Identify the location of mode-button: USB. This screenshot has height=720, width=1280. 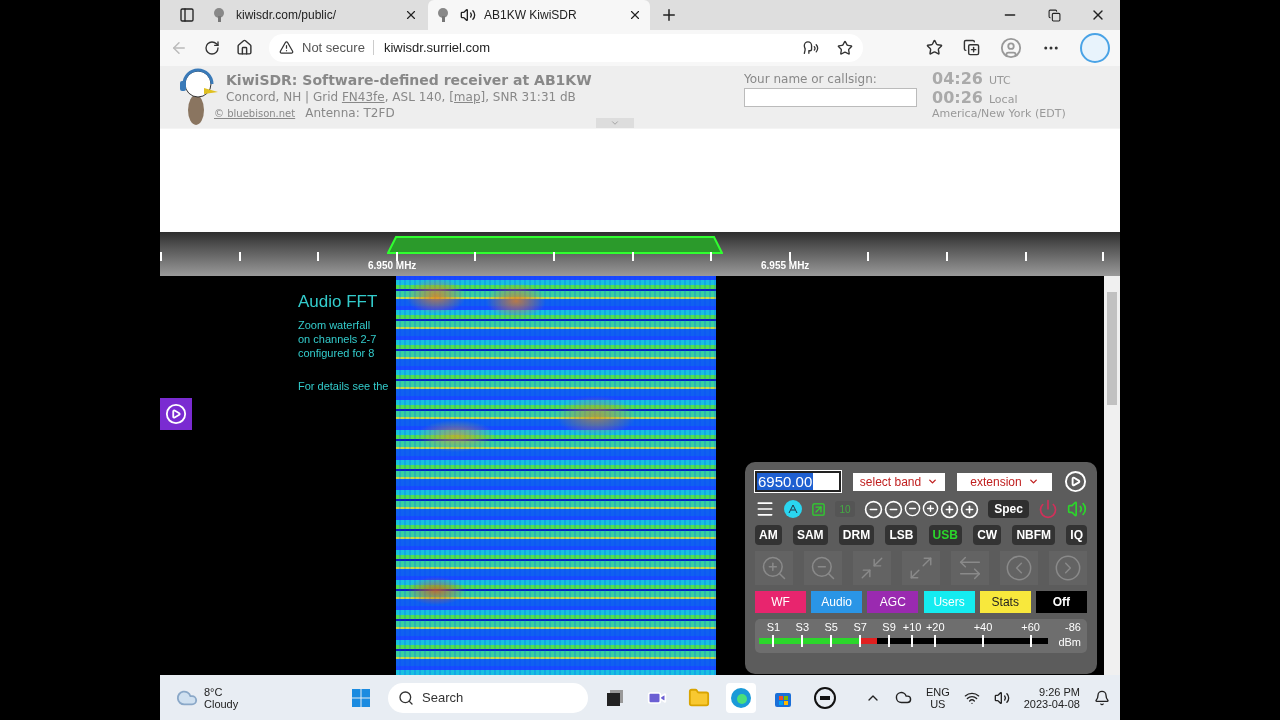
(945, 535).